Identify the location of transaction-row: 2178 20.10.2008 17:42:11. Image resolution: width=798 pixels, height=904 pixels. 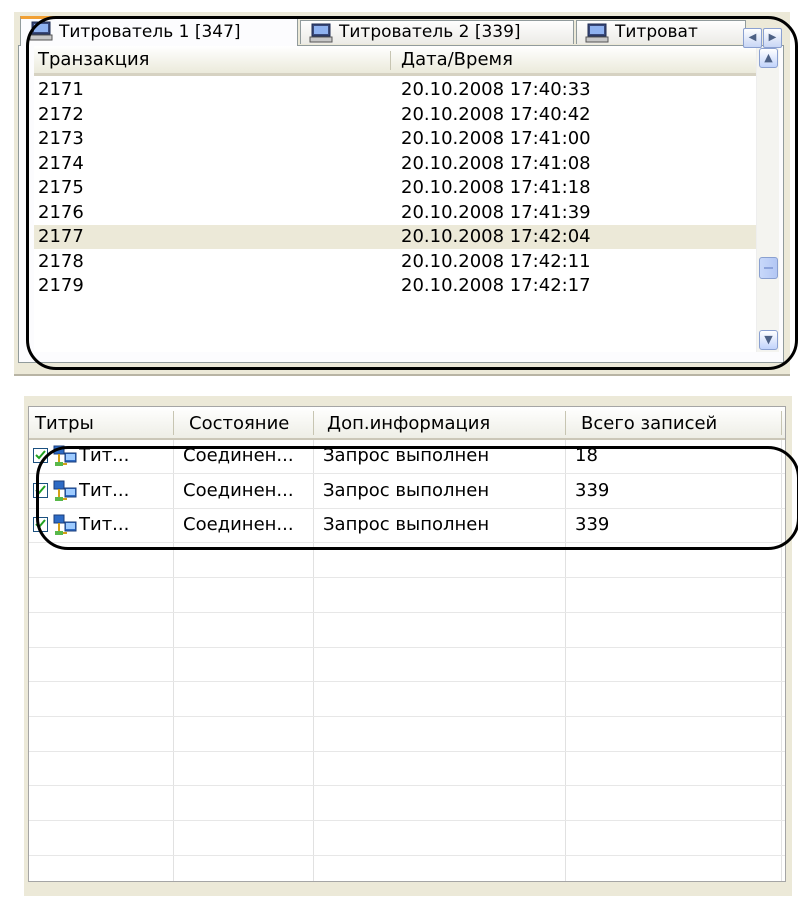
(395, 262).